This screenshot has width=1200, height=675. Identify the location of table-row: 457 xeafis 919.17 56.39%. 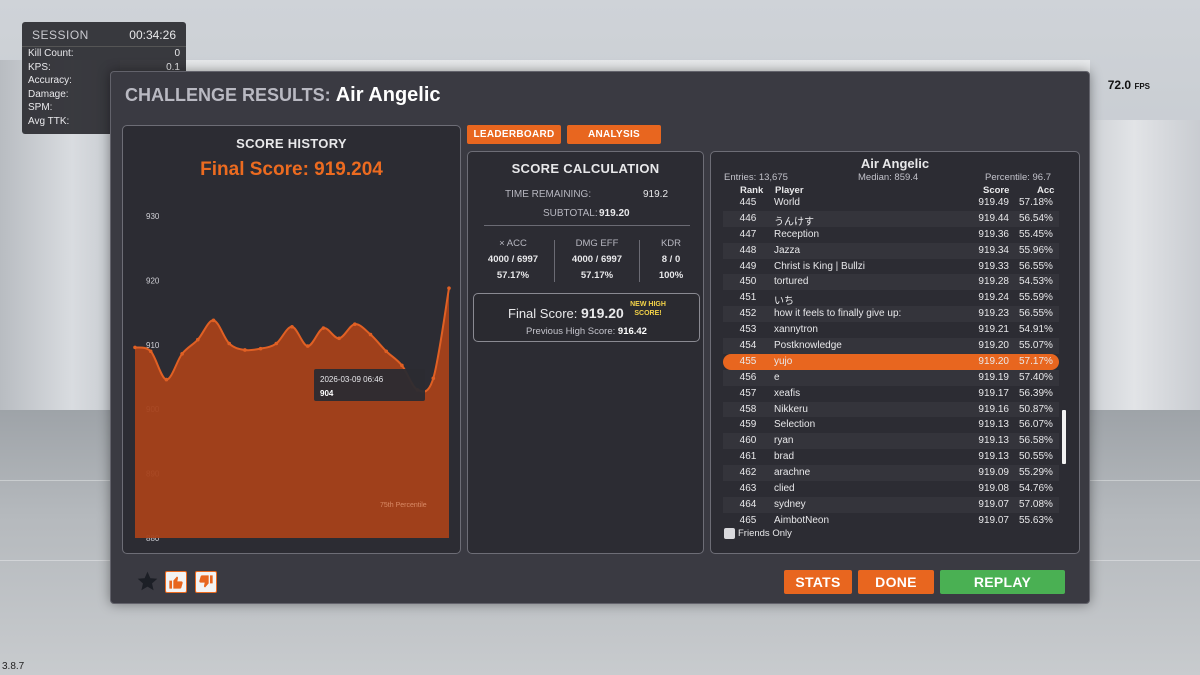
(891, 394).